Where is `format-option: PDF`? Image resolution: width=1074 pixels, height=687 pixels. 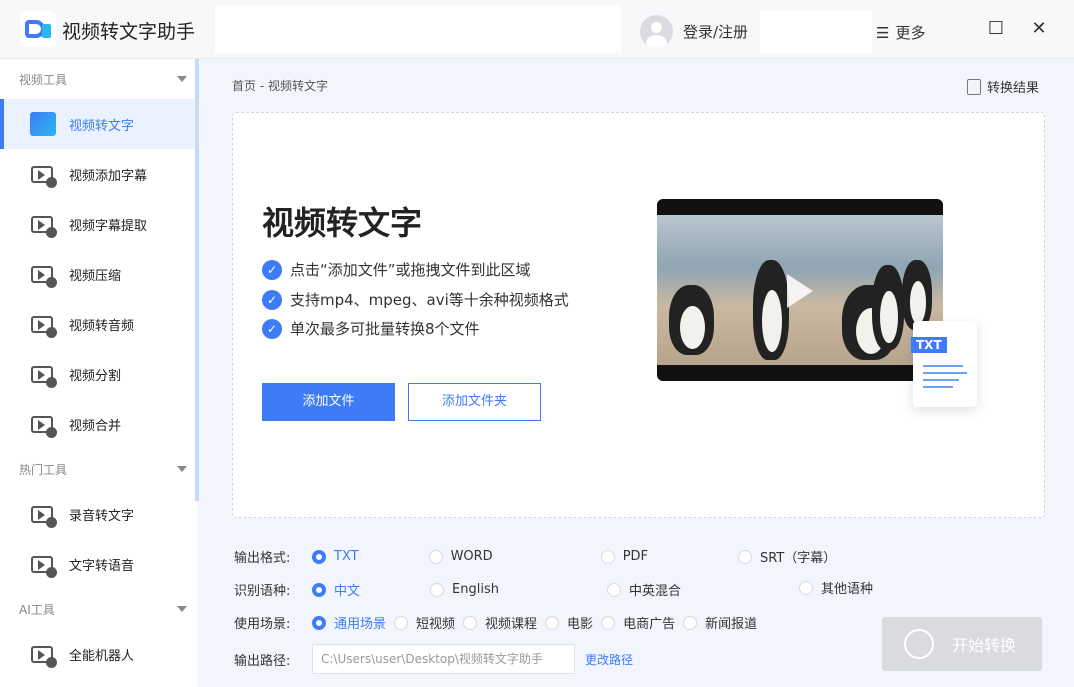
format-option: PDF is located at coordinates (624, 556).